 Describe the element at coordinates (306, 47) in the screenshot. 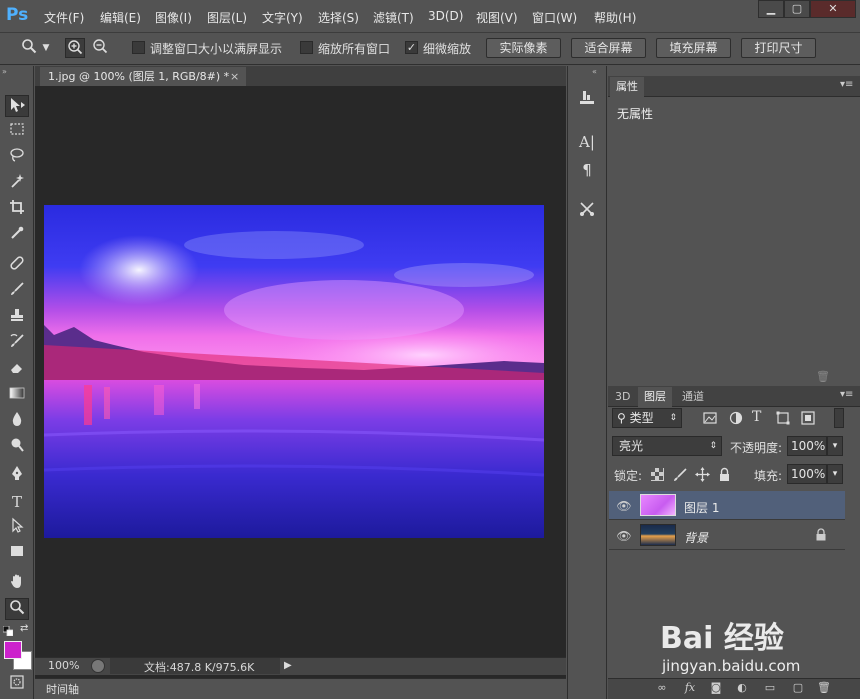

I see `zoom-all-windows-checkbox` at that location.